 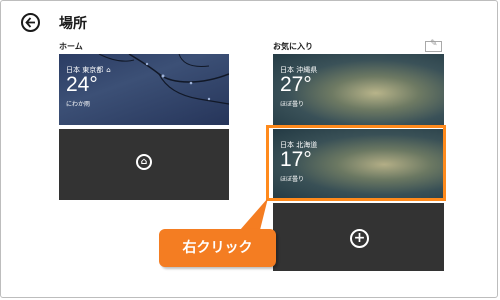 I want to click on tile-home-tokyo: 日本 東京都 ⌂ 24° にわか雨, so click(x=144, y=89).